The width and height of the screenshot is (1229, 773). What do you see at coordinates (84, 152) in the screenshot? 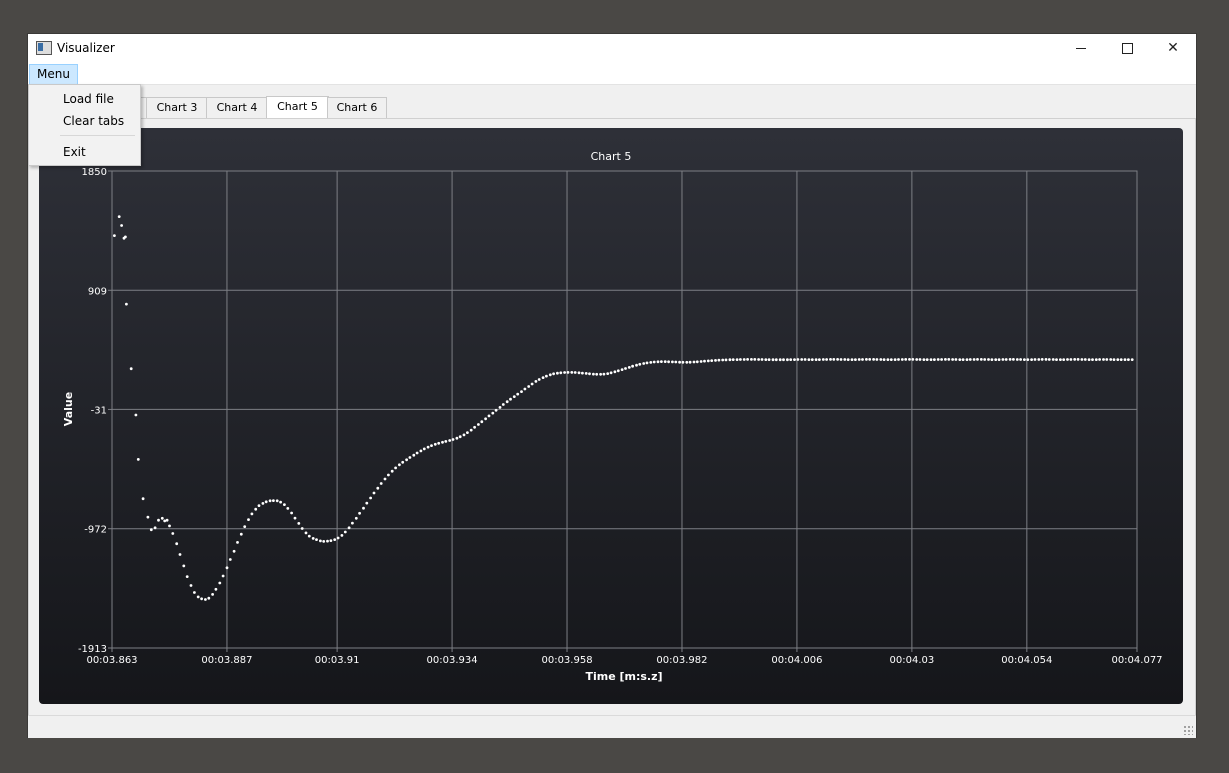
I see `menu-item-exit: Exit` at bounding box center [84, 152].